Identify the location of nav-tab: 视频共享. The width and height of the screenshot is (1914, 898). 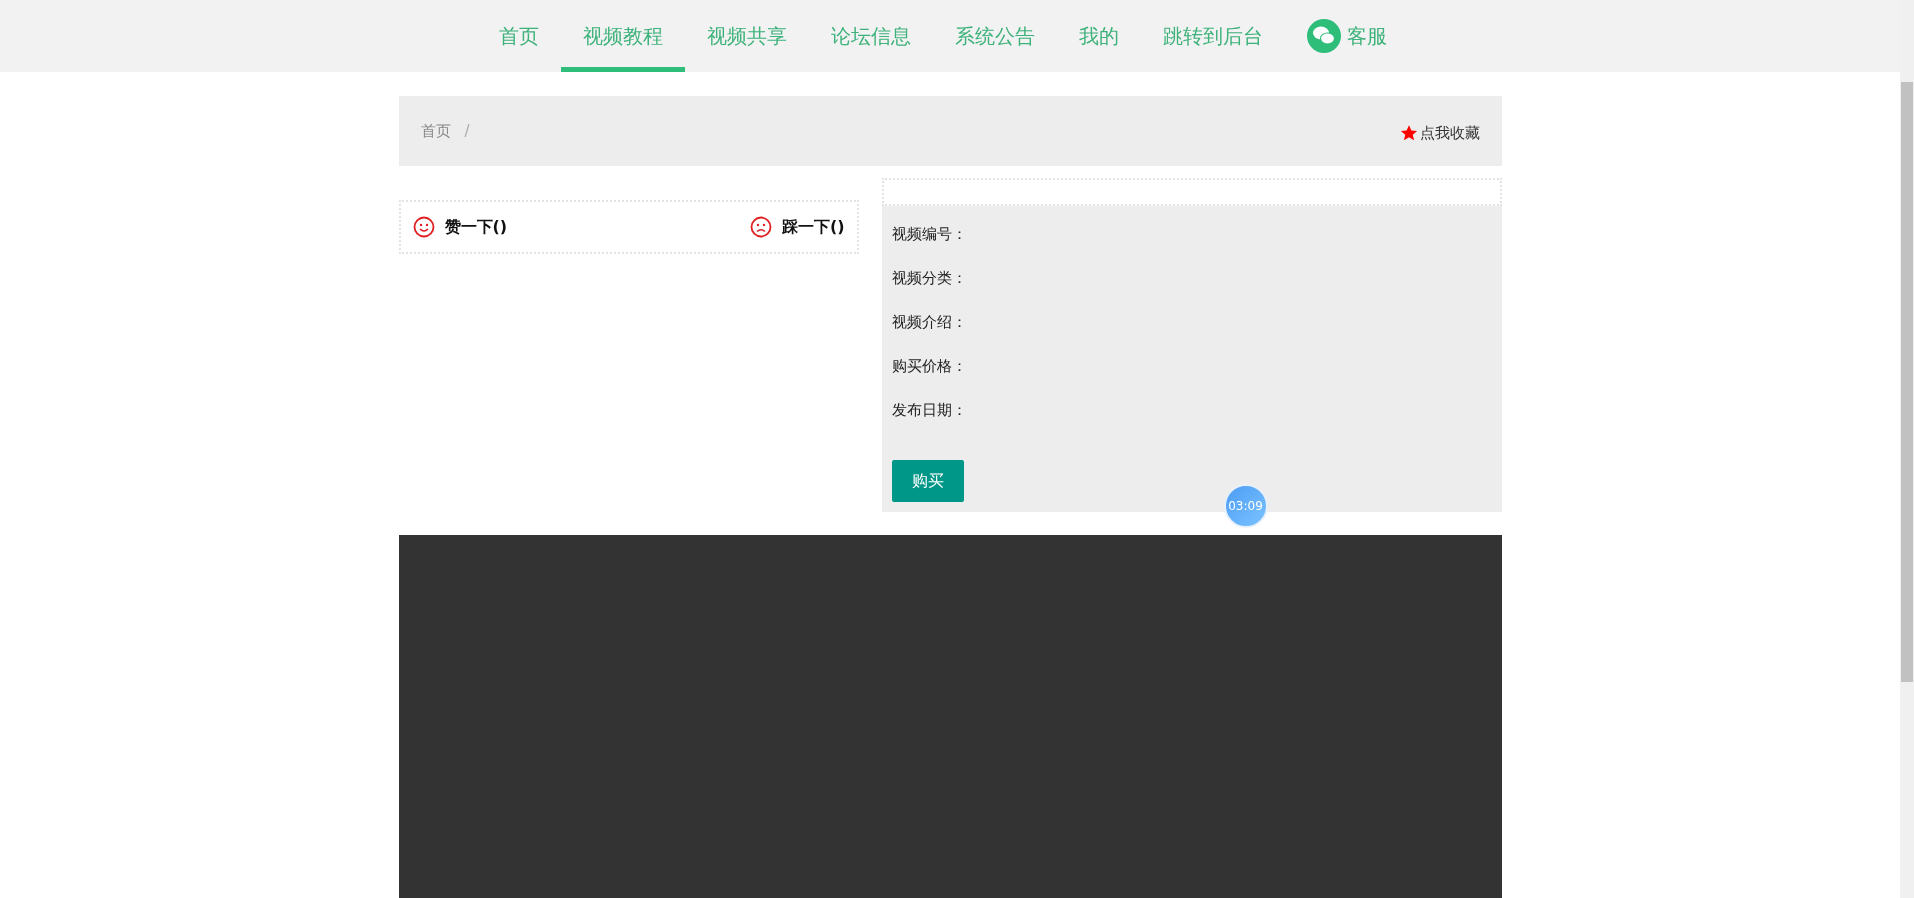
(747, 36).